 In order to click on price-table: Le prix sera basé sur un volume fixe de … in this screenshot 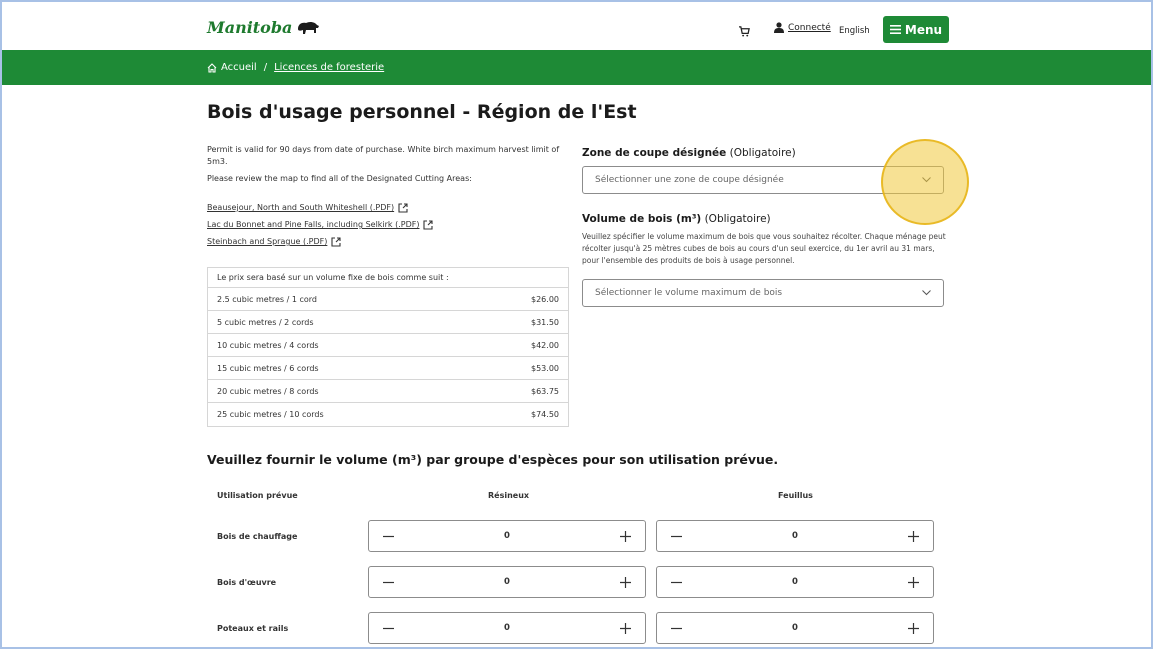, I will do `click(388, 347)`.